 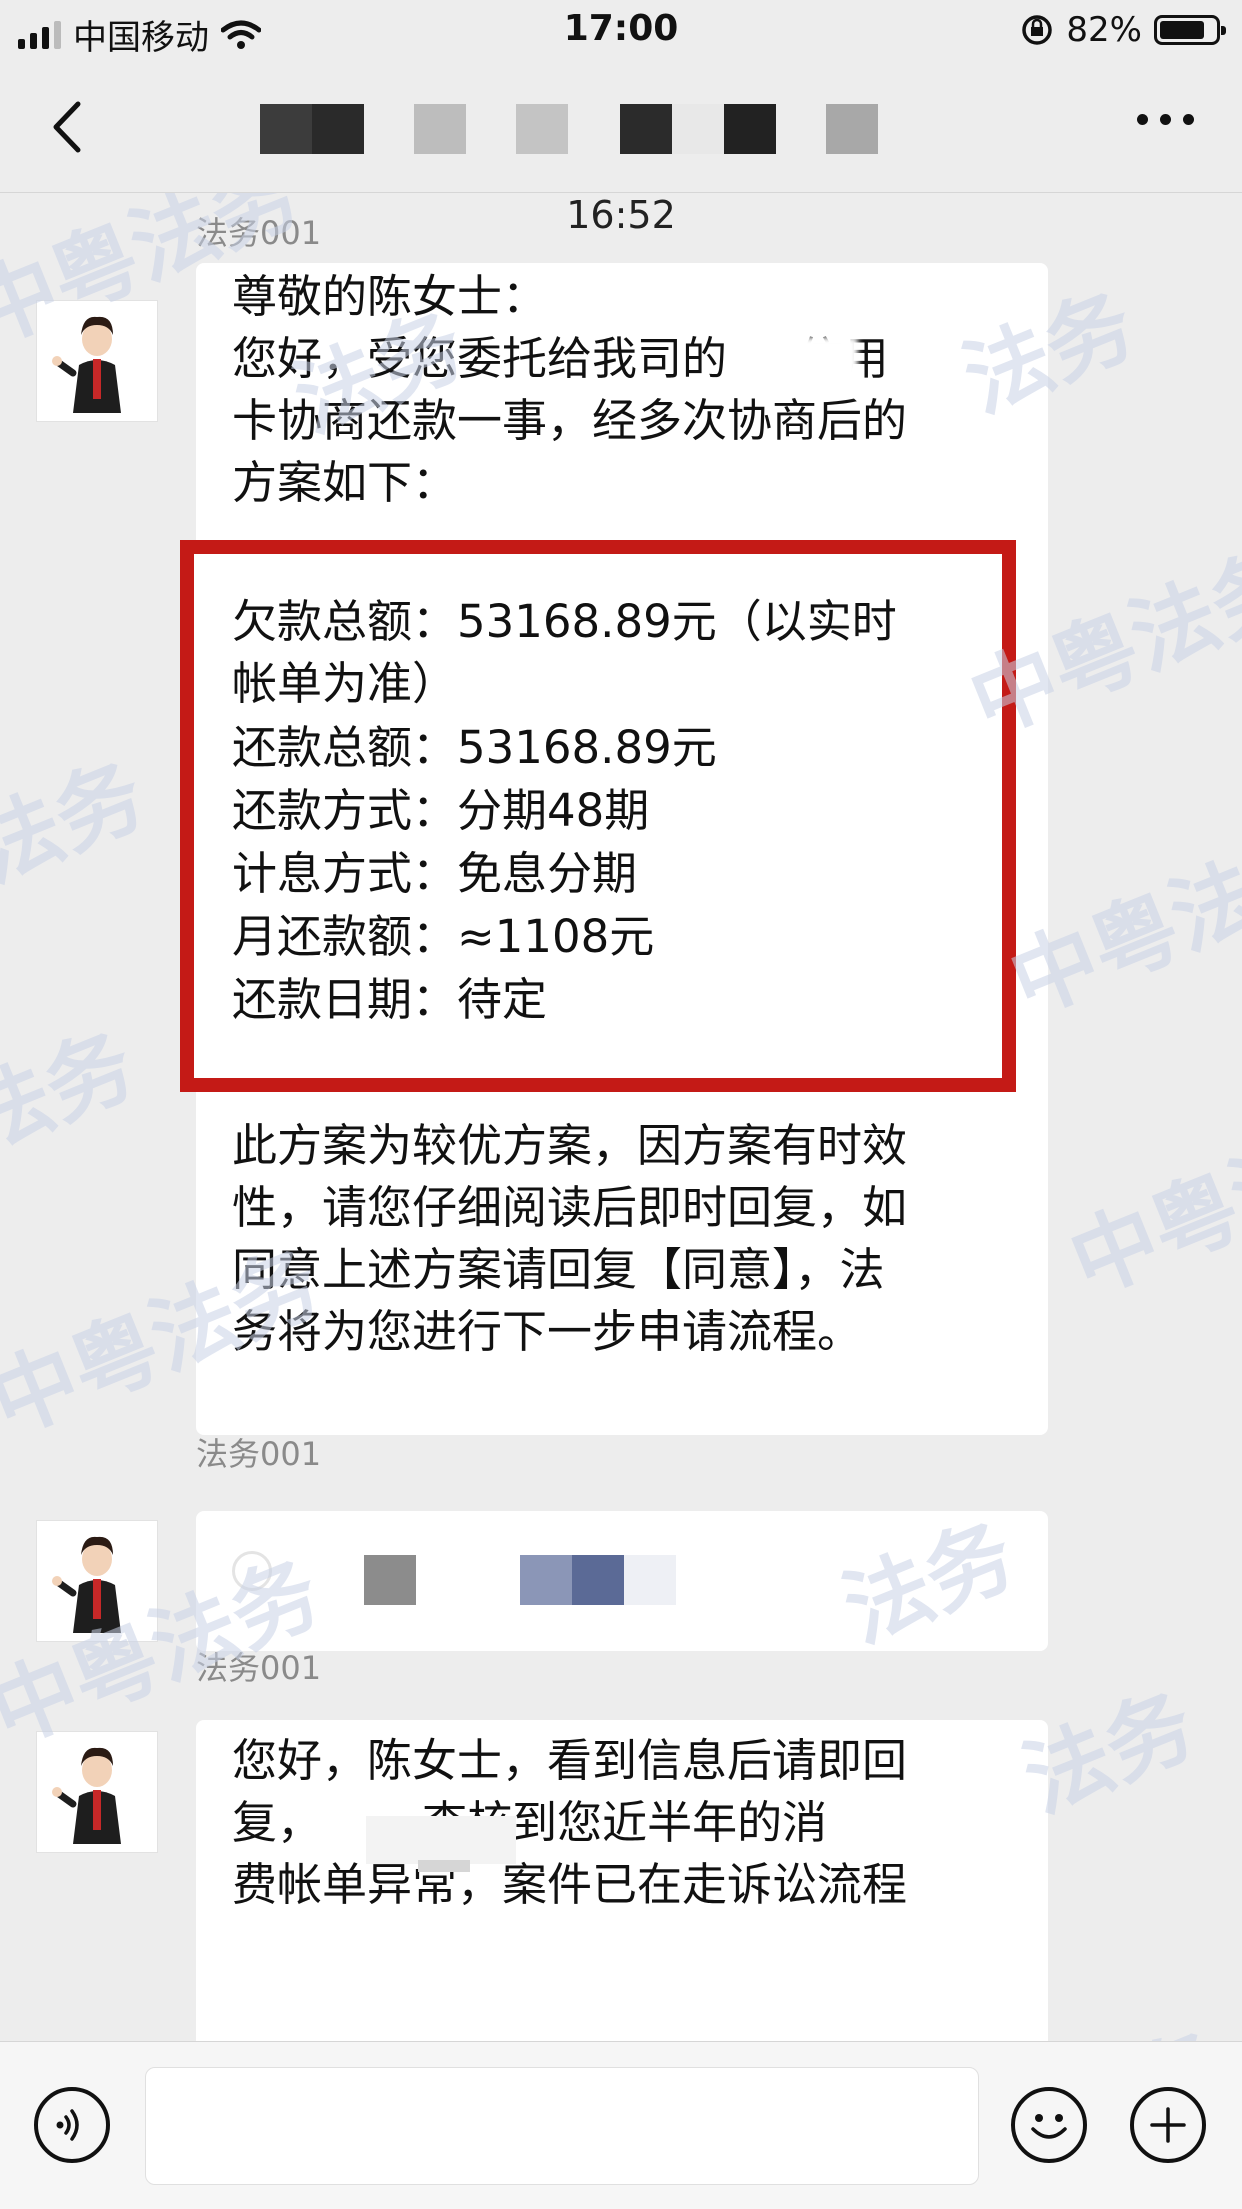 I want to click on rotation-lock-icon, so click(x=1037, y=30).